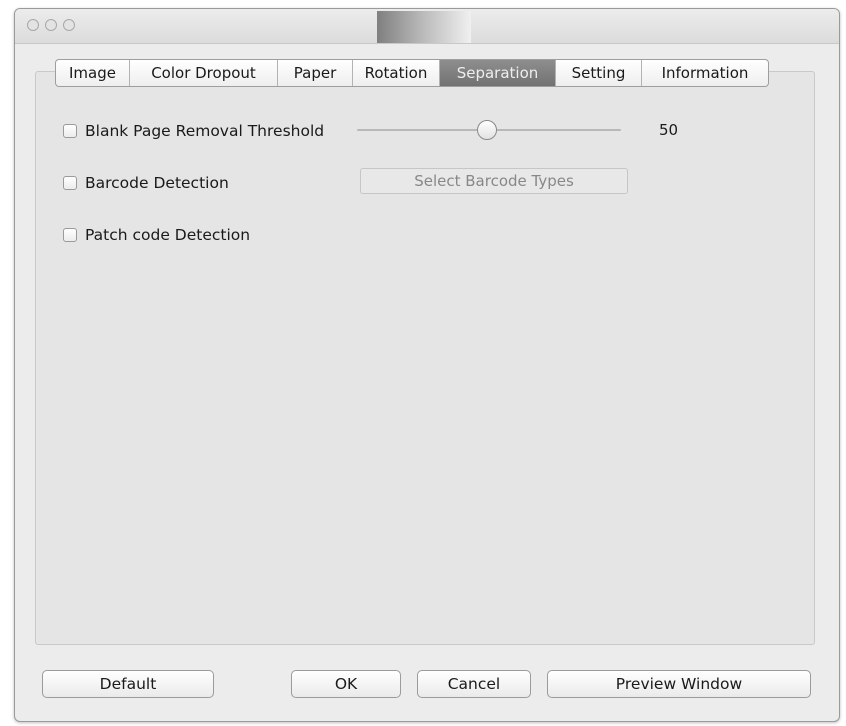 This screenshot has width=846, height=726. What do you see at coordinates (494, 181) in the screenshot?
I see `select-barcode-types-button: Select Barcode Types` at bounding box center [494, 181].